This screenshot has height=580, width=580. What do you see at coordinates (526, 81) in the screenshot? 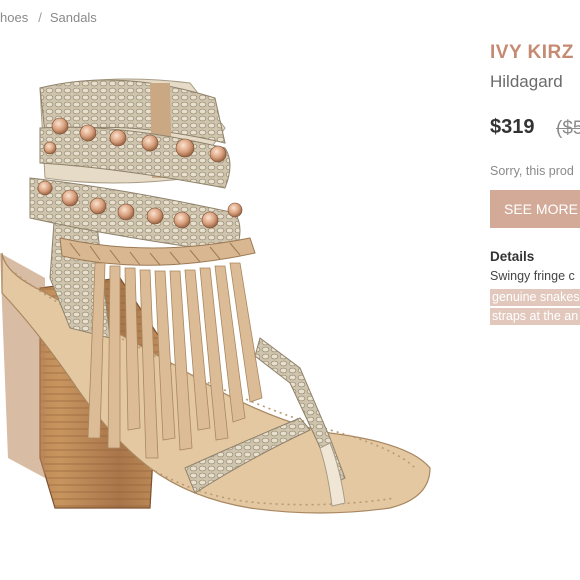
I see `product-name: Hildagard` at bounding box center [526, 81].